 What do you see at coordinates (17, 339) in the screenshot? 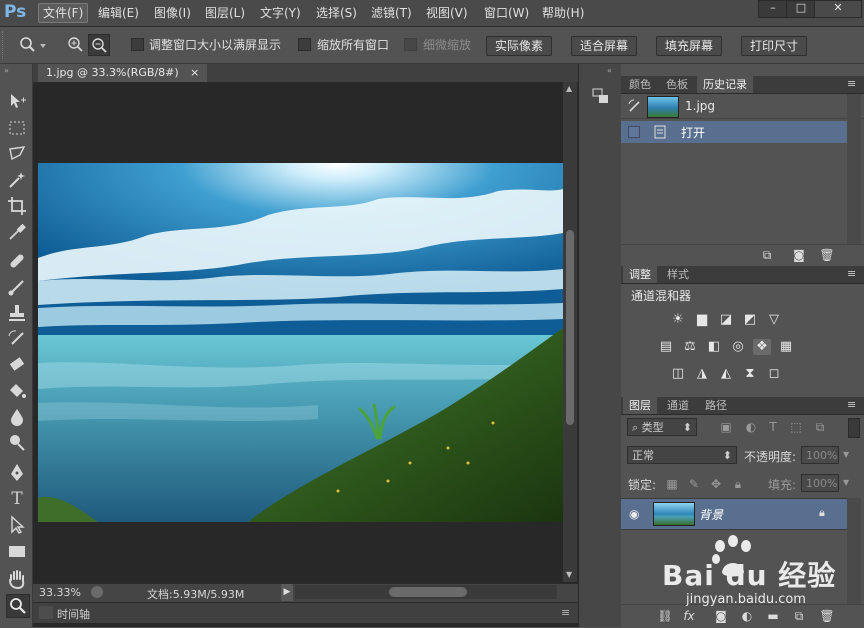
I see `history-brush-tool-icon` at bounding box center [17, 339].